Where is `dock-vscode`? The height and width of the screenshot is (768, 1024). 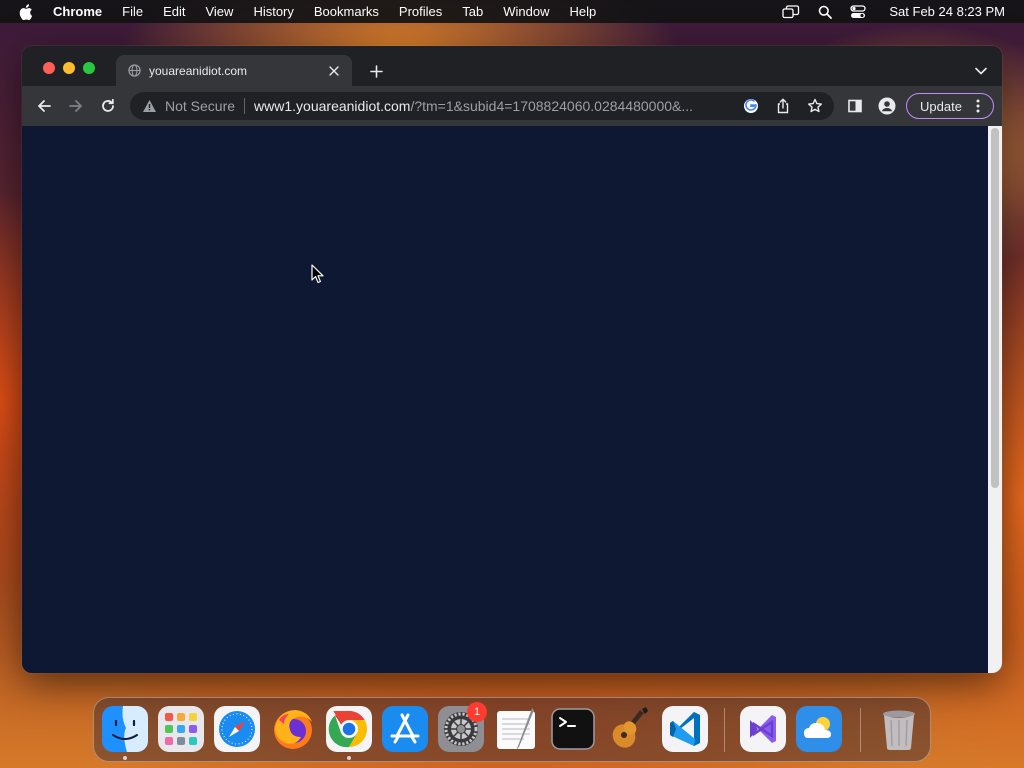
dock-vscode is located at coordinates (685, 729).